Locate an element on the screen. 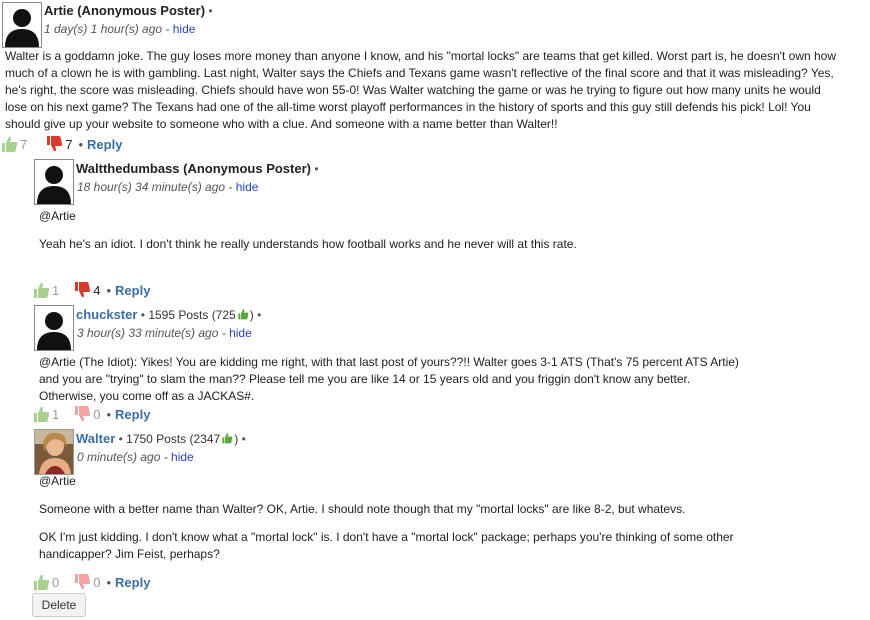 The image size is (870, 620). user-photo is located at coordinates (54, 452).